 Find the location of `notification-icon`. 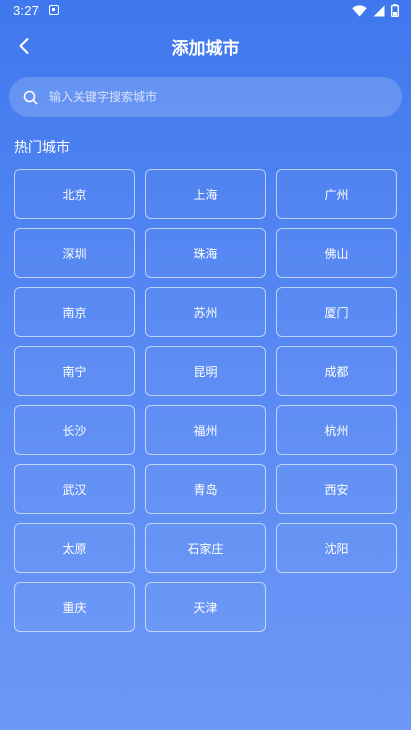

notification-icon is located at coordinates (54, 10).